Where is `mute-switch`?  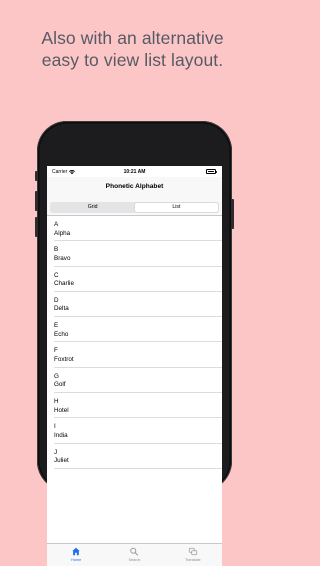
mute-switch is located at coordinates (36, 176).